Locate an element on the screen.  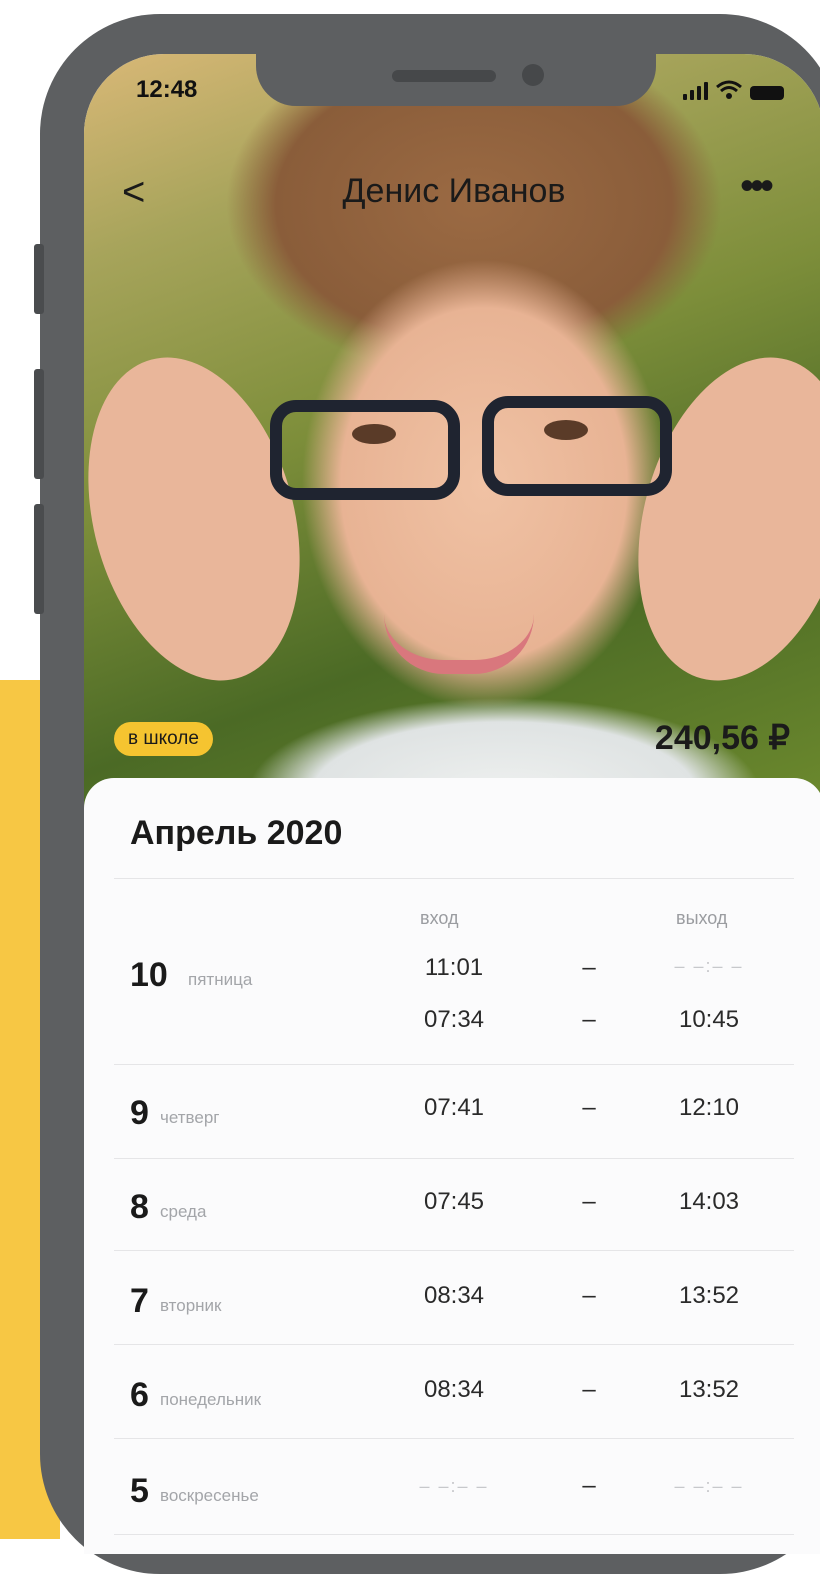
time-in: 07:34 is located at coordinates (454, 1019).